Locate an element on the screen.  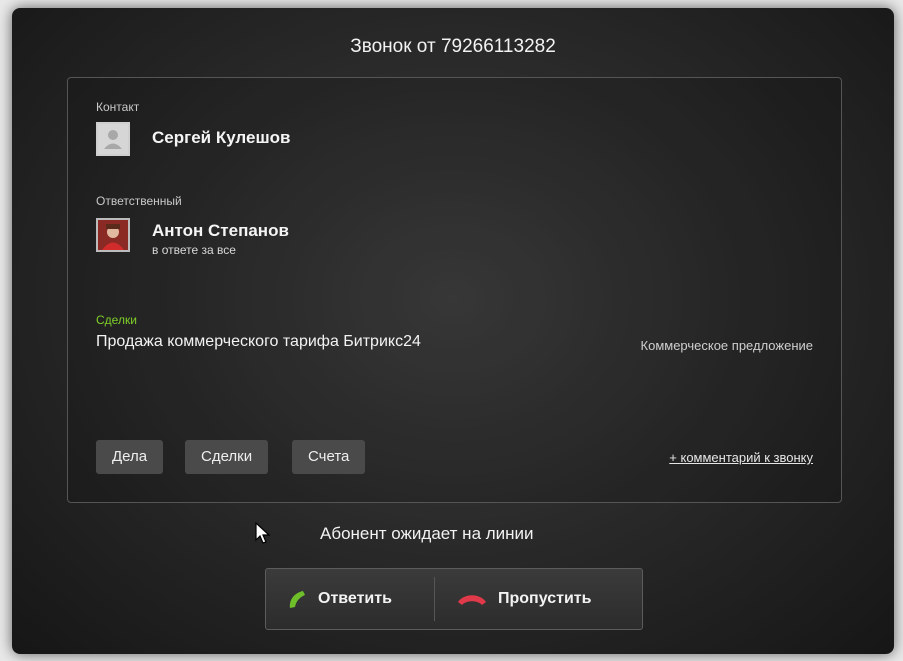
responsible-avatar is located at coordinates (113, 235).